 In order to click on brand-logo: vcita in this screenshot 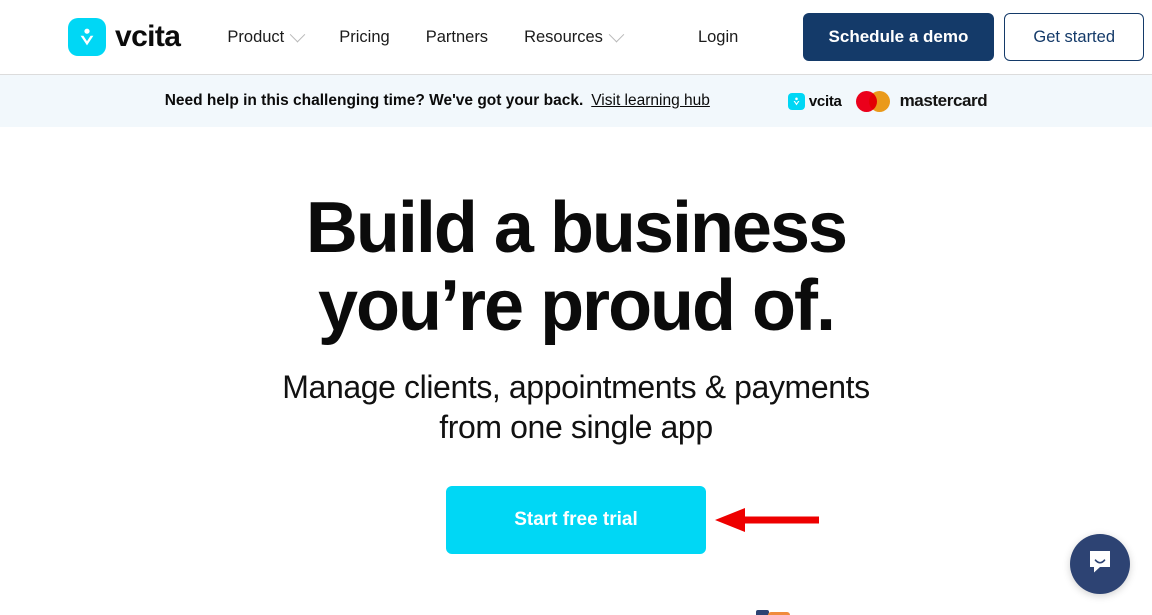, I will do `click(124, 37)`.